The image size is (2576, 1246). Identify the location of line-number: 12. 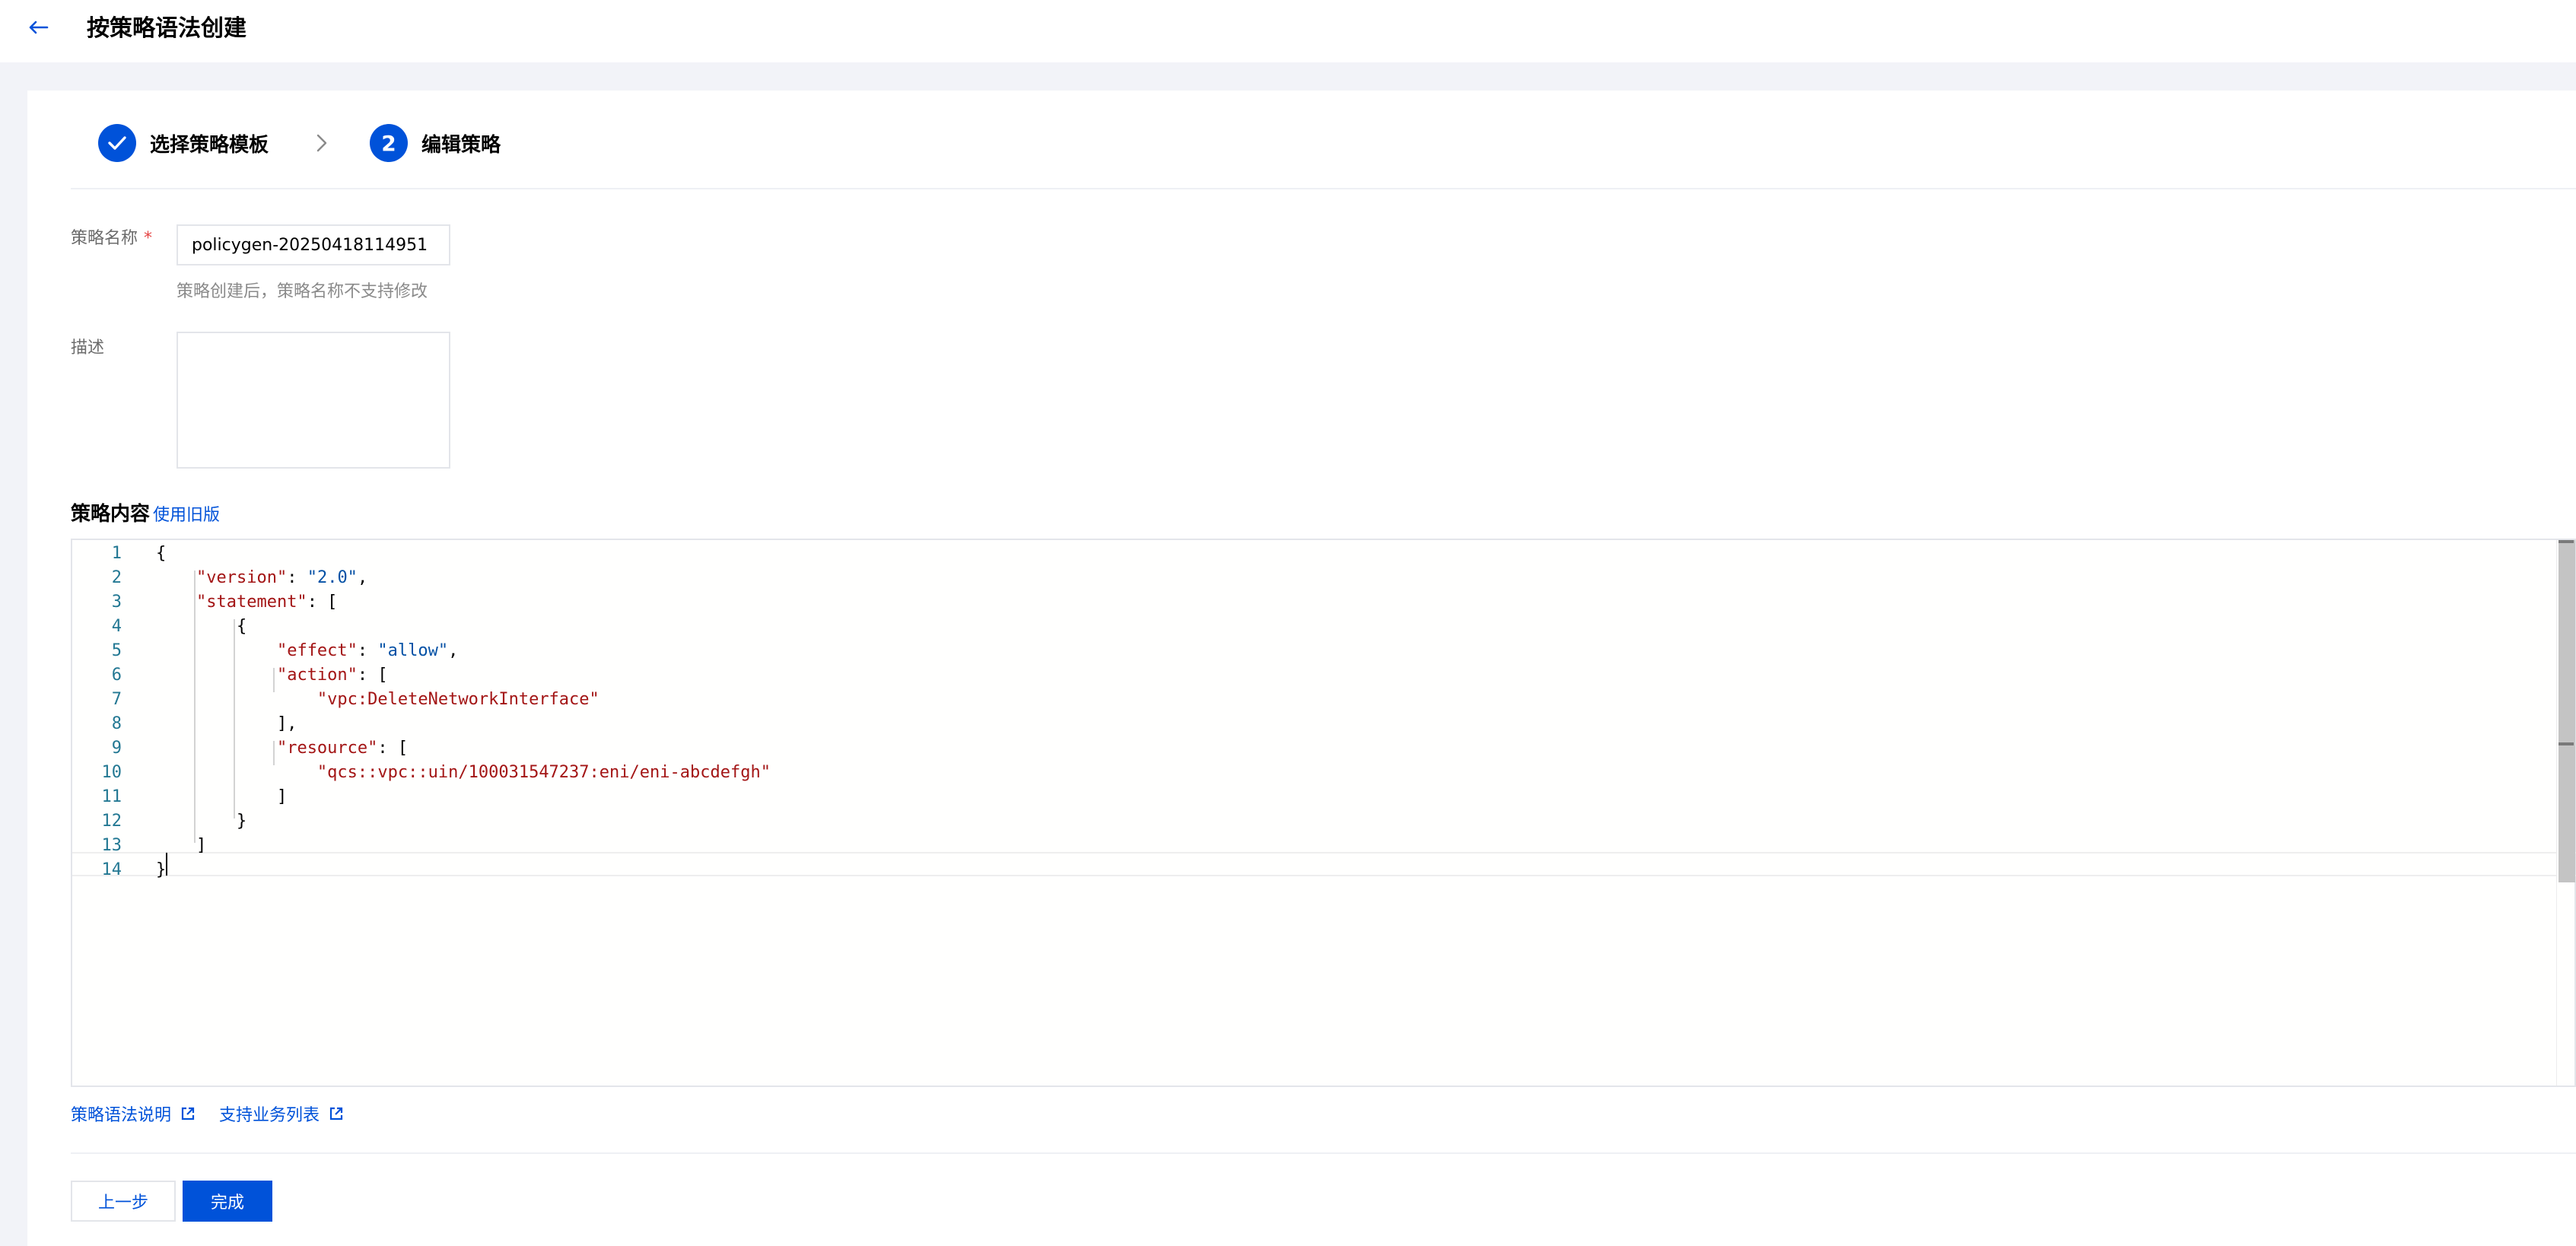
(112, 821).